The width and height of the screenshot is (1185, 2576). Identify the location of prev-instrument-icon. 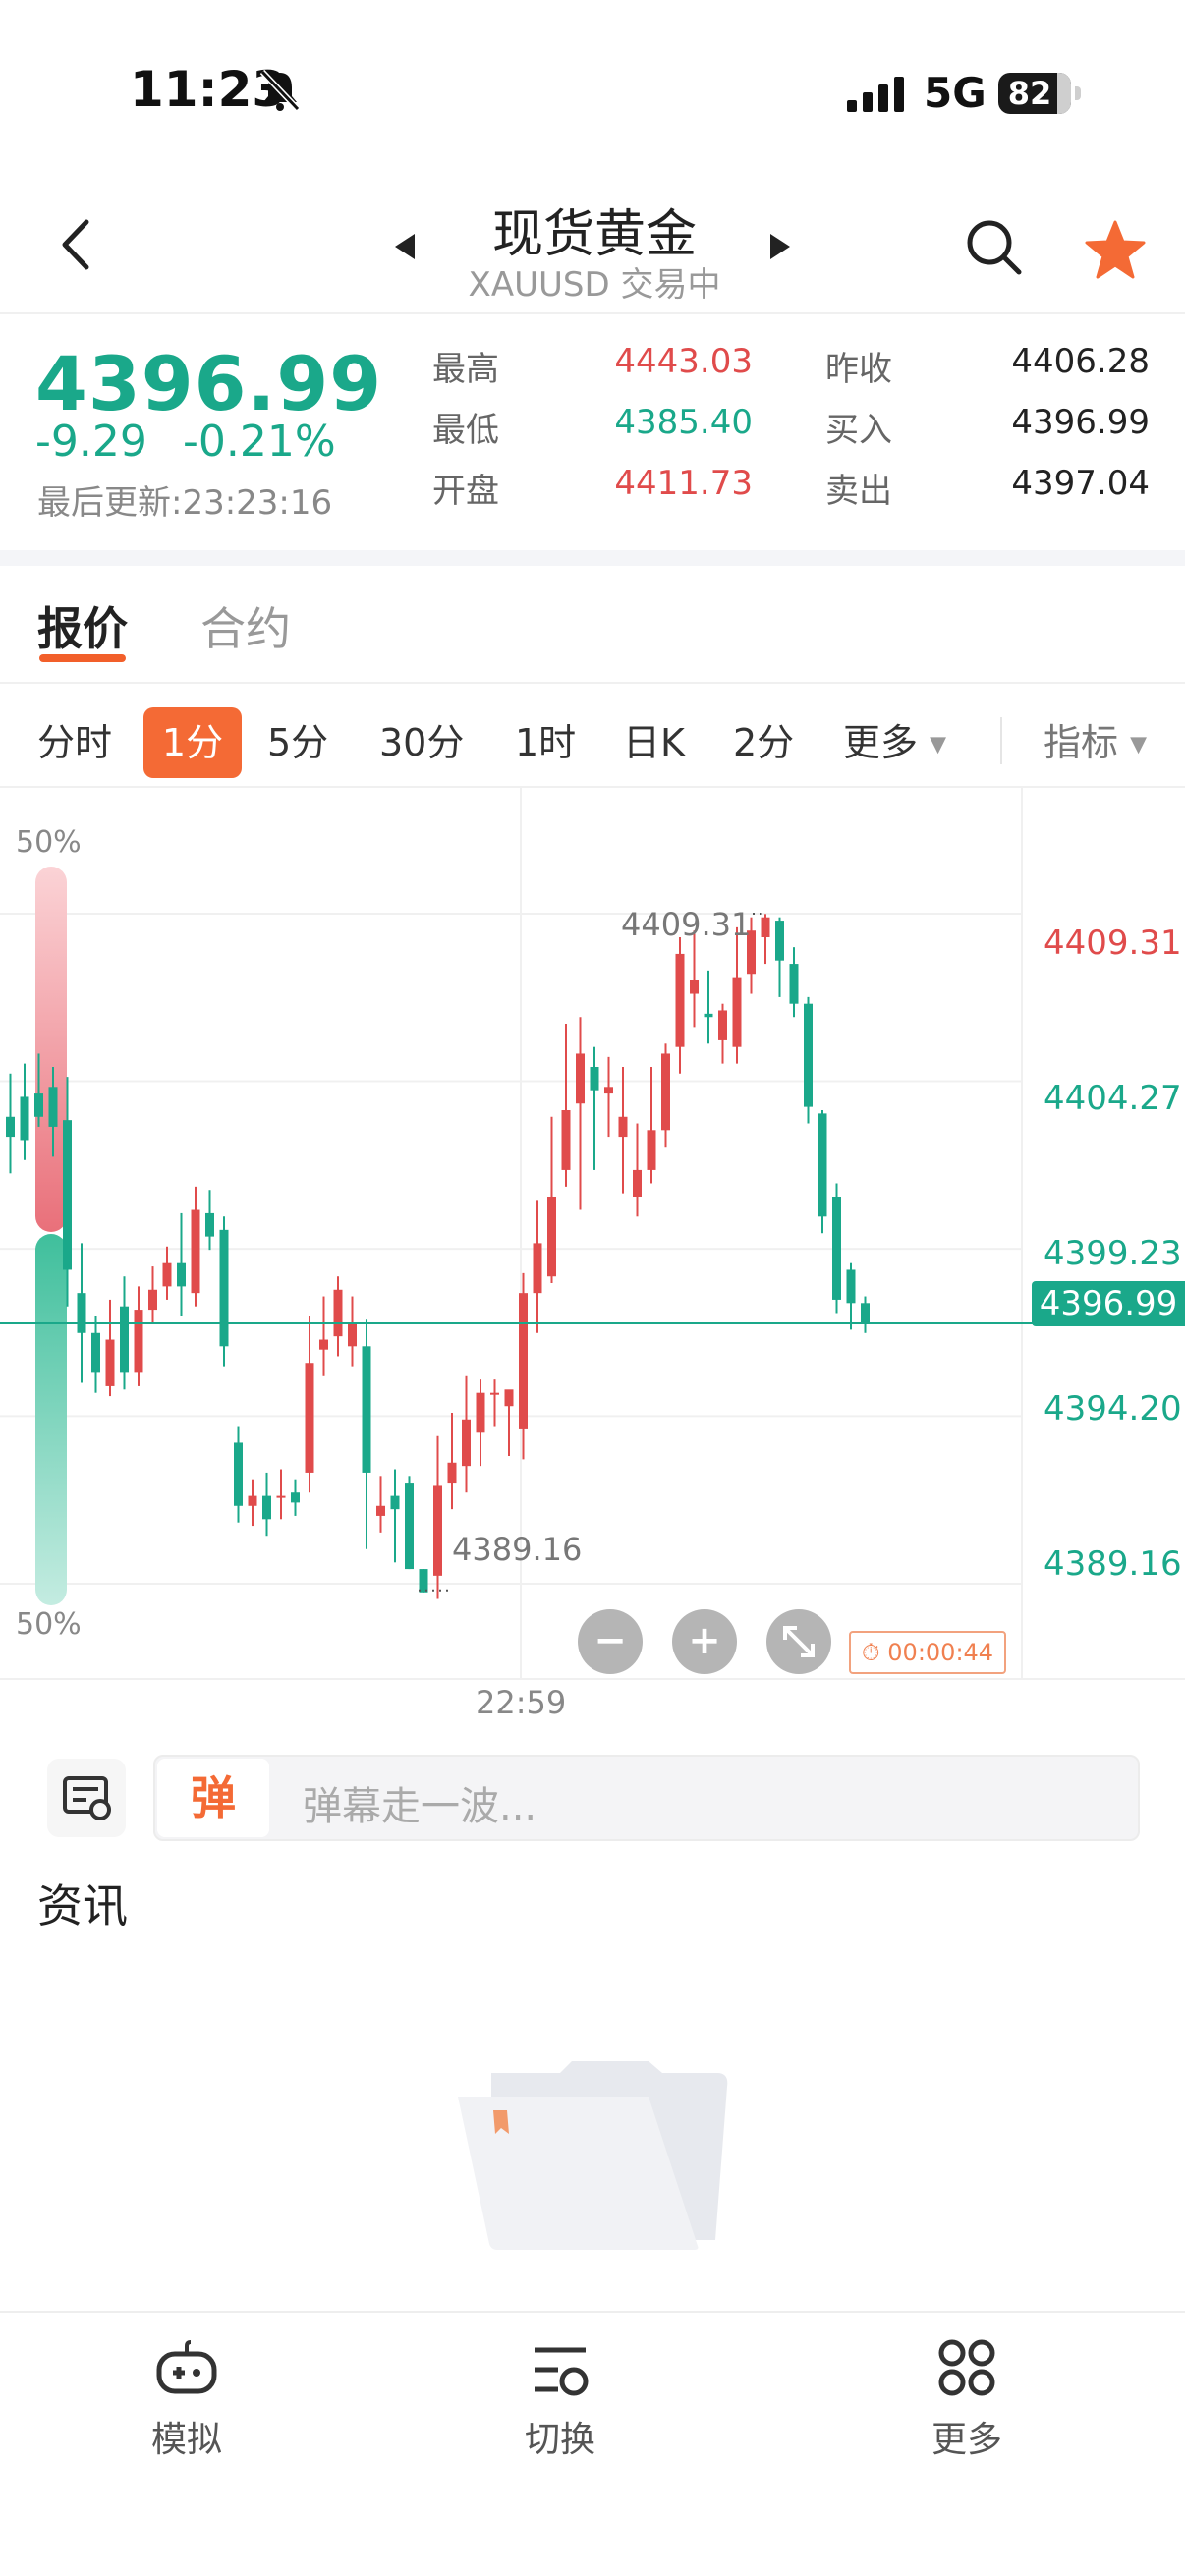
(405, 246).